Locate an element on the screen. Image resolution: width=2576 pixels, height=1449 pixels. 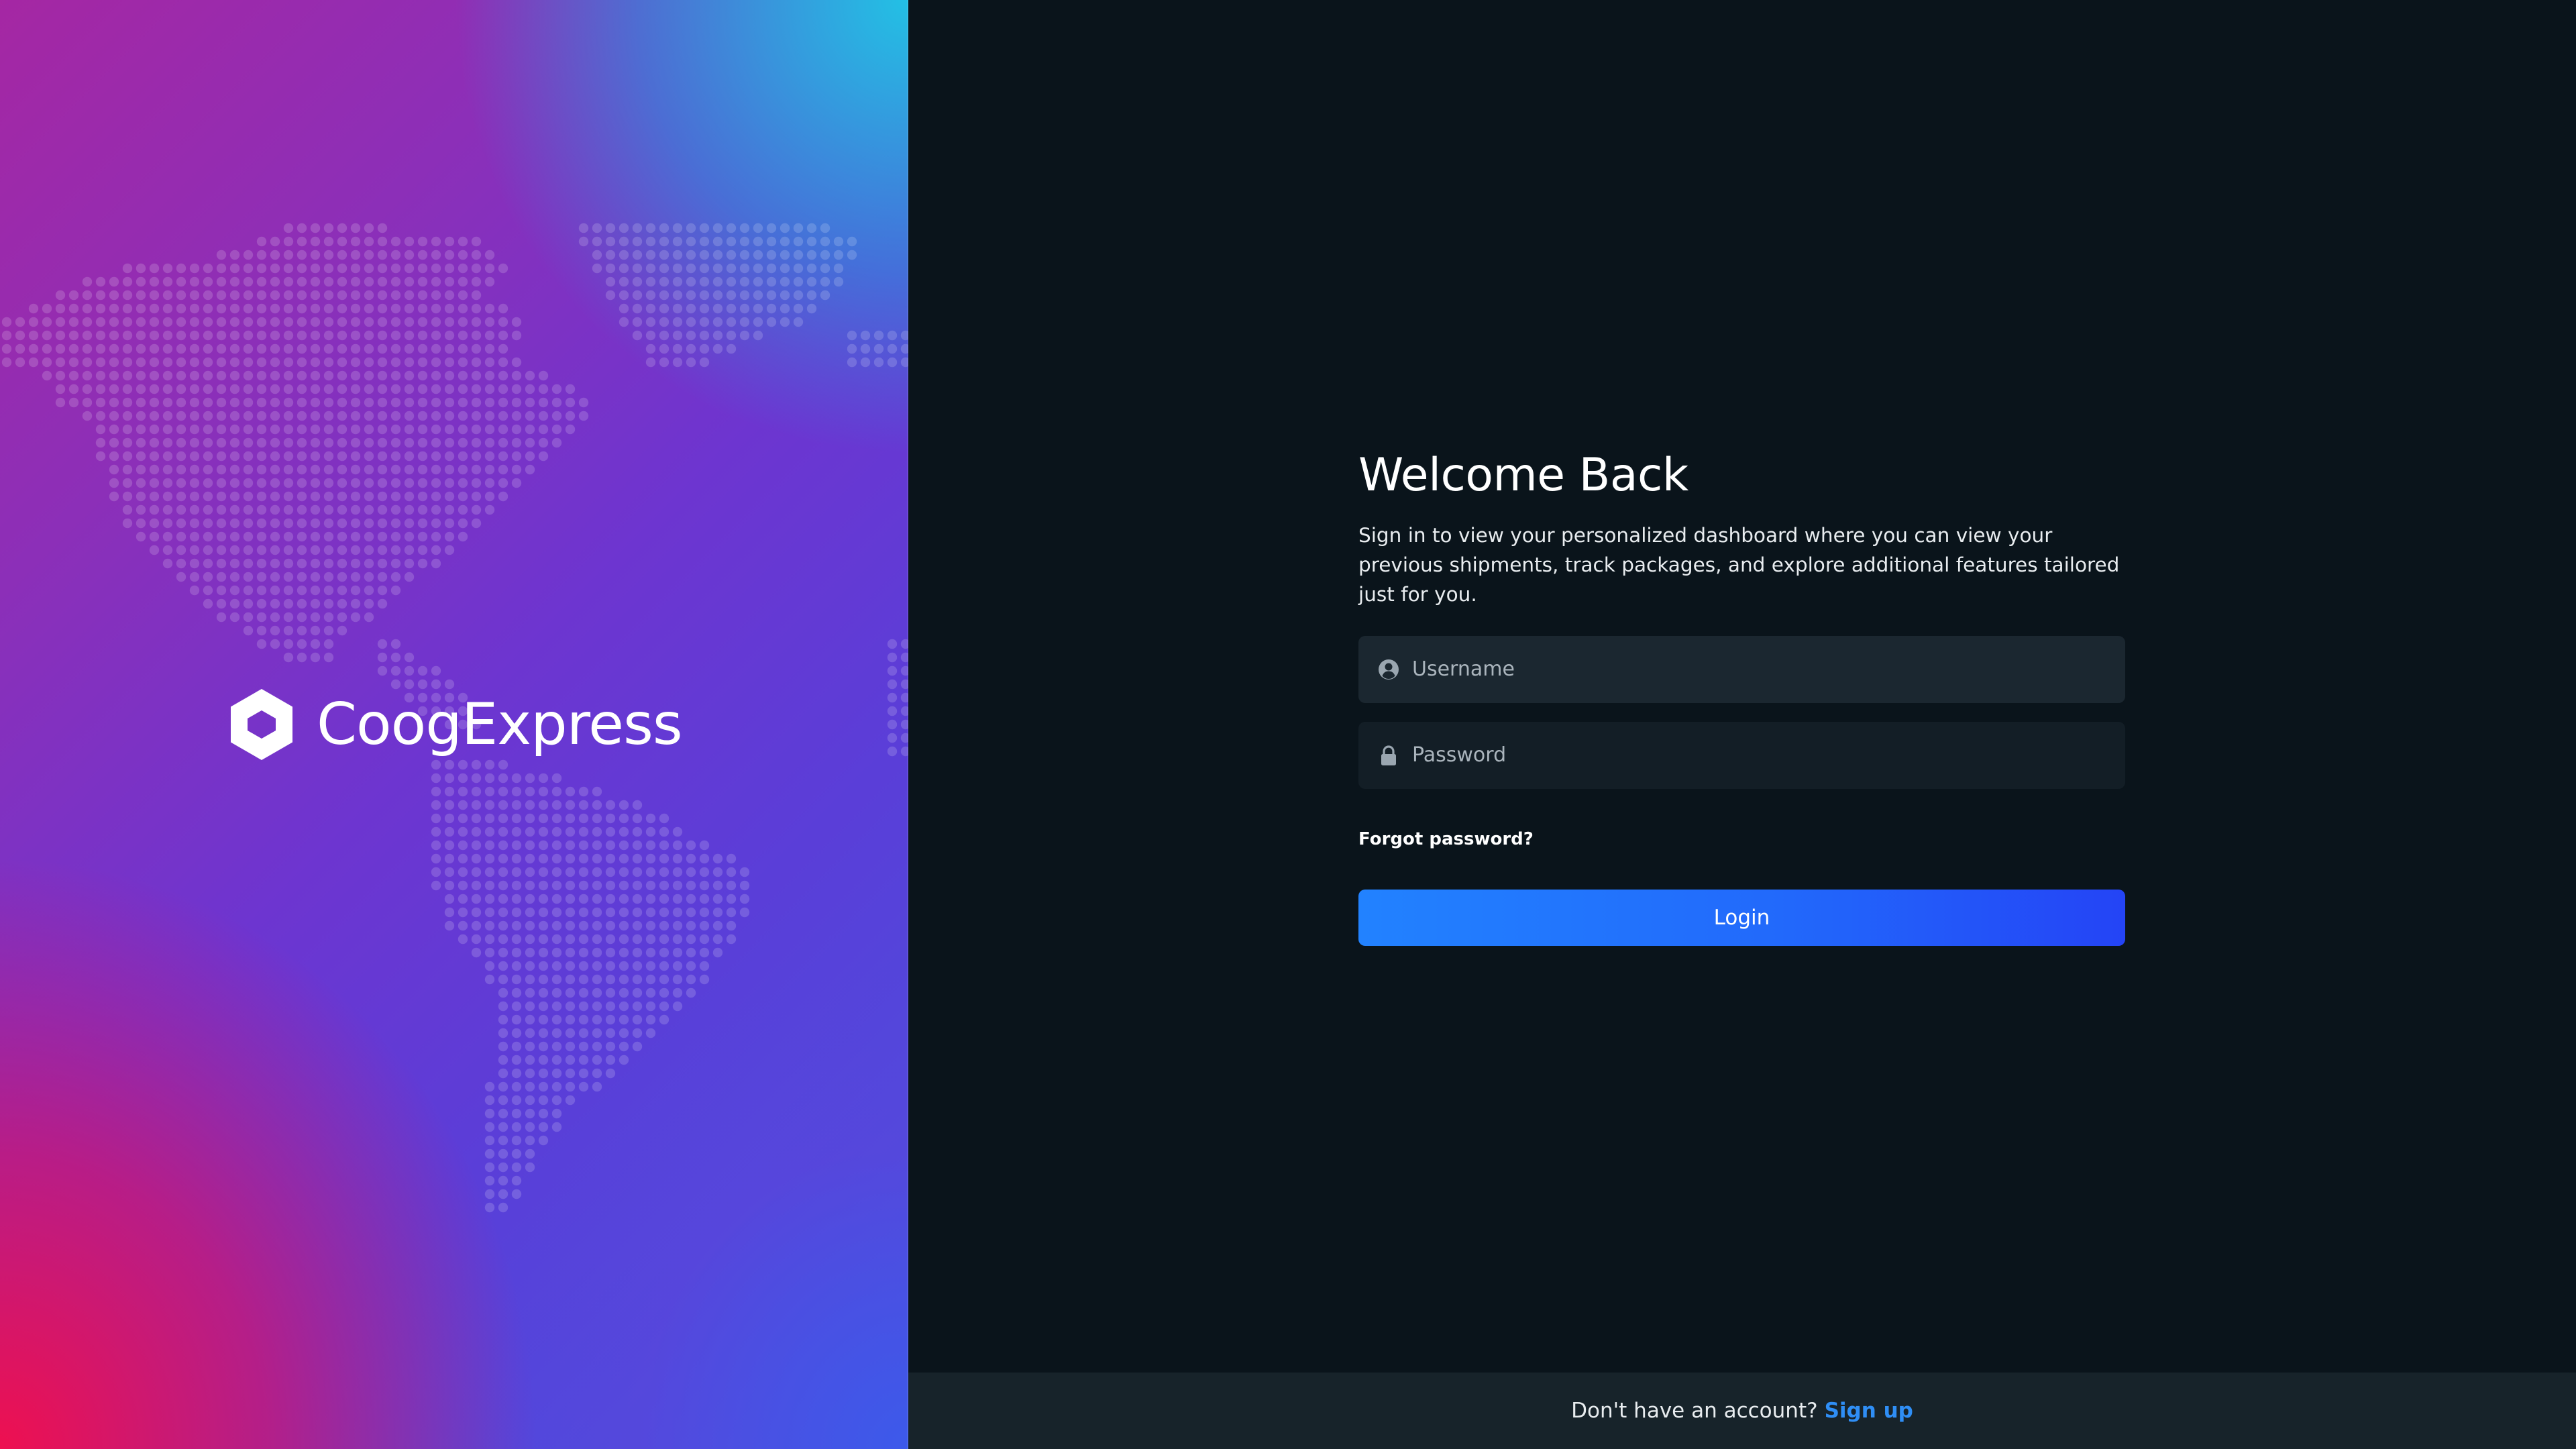
password-field is located at coordinates (1741, 755).